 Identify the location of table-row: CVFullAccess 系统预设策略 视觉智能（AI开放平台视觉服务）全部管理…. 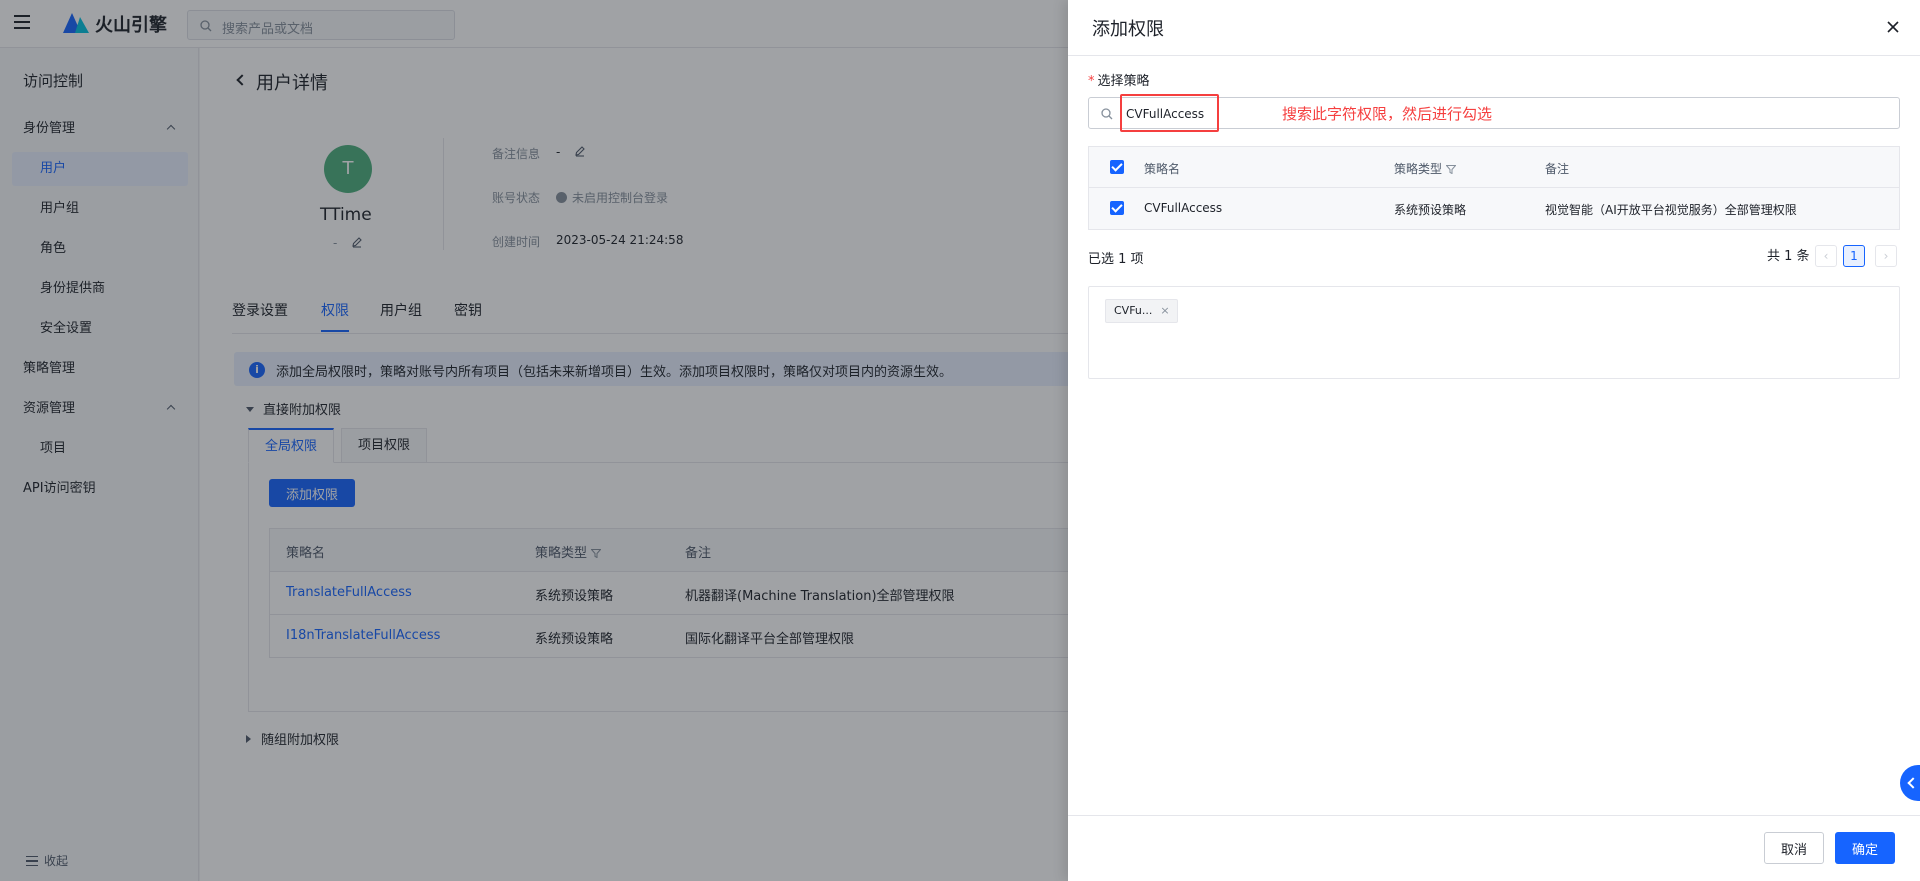
(1494, 208).